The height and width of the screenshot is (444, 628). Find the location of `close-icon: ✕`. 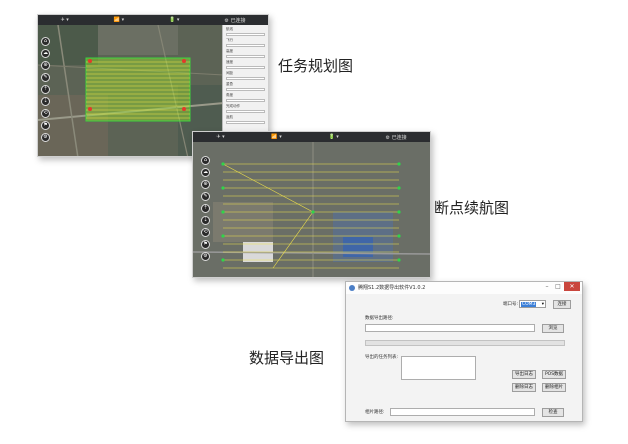

close-icon: ✕ is located at coordinates (572, 286).